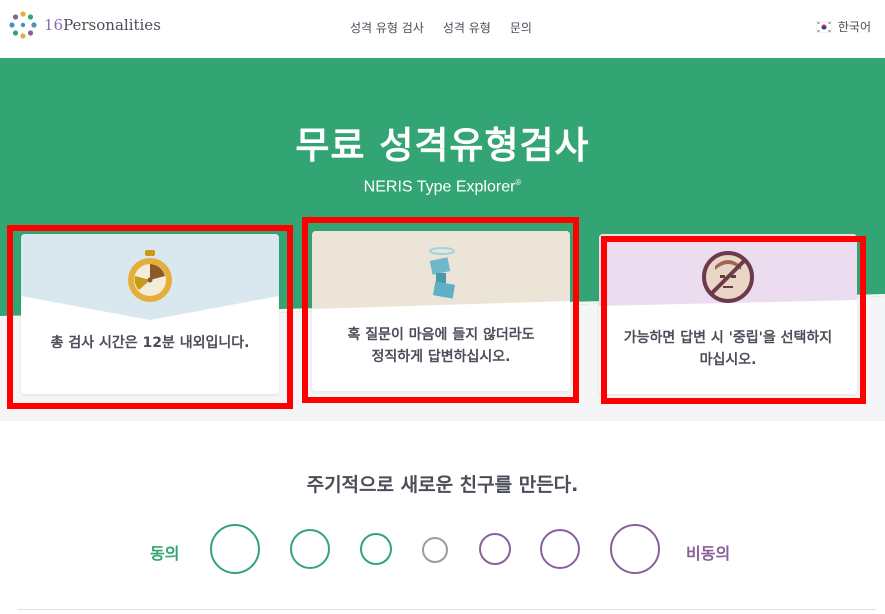 The height and width of the screenshot is (614, 885). I want to click on language-label: 한국어, so click(854, 27).